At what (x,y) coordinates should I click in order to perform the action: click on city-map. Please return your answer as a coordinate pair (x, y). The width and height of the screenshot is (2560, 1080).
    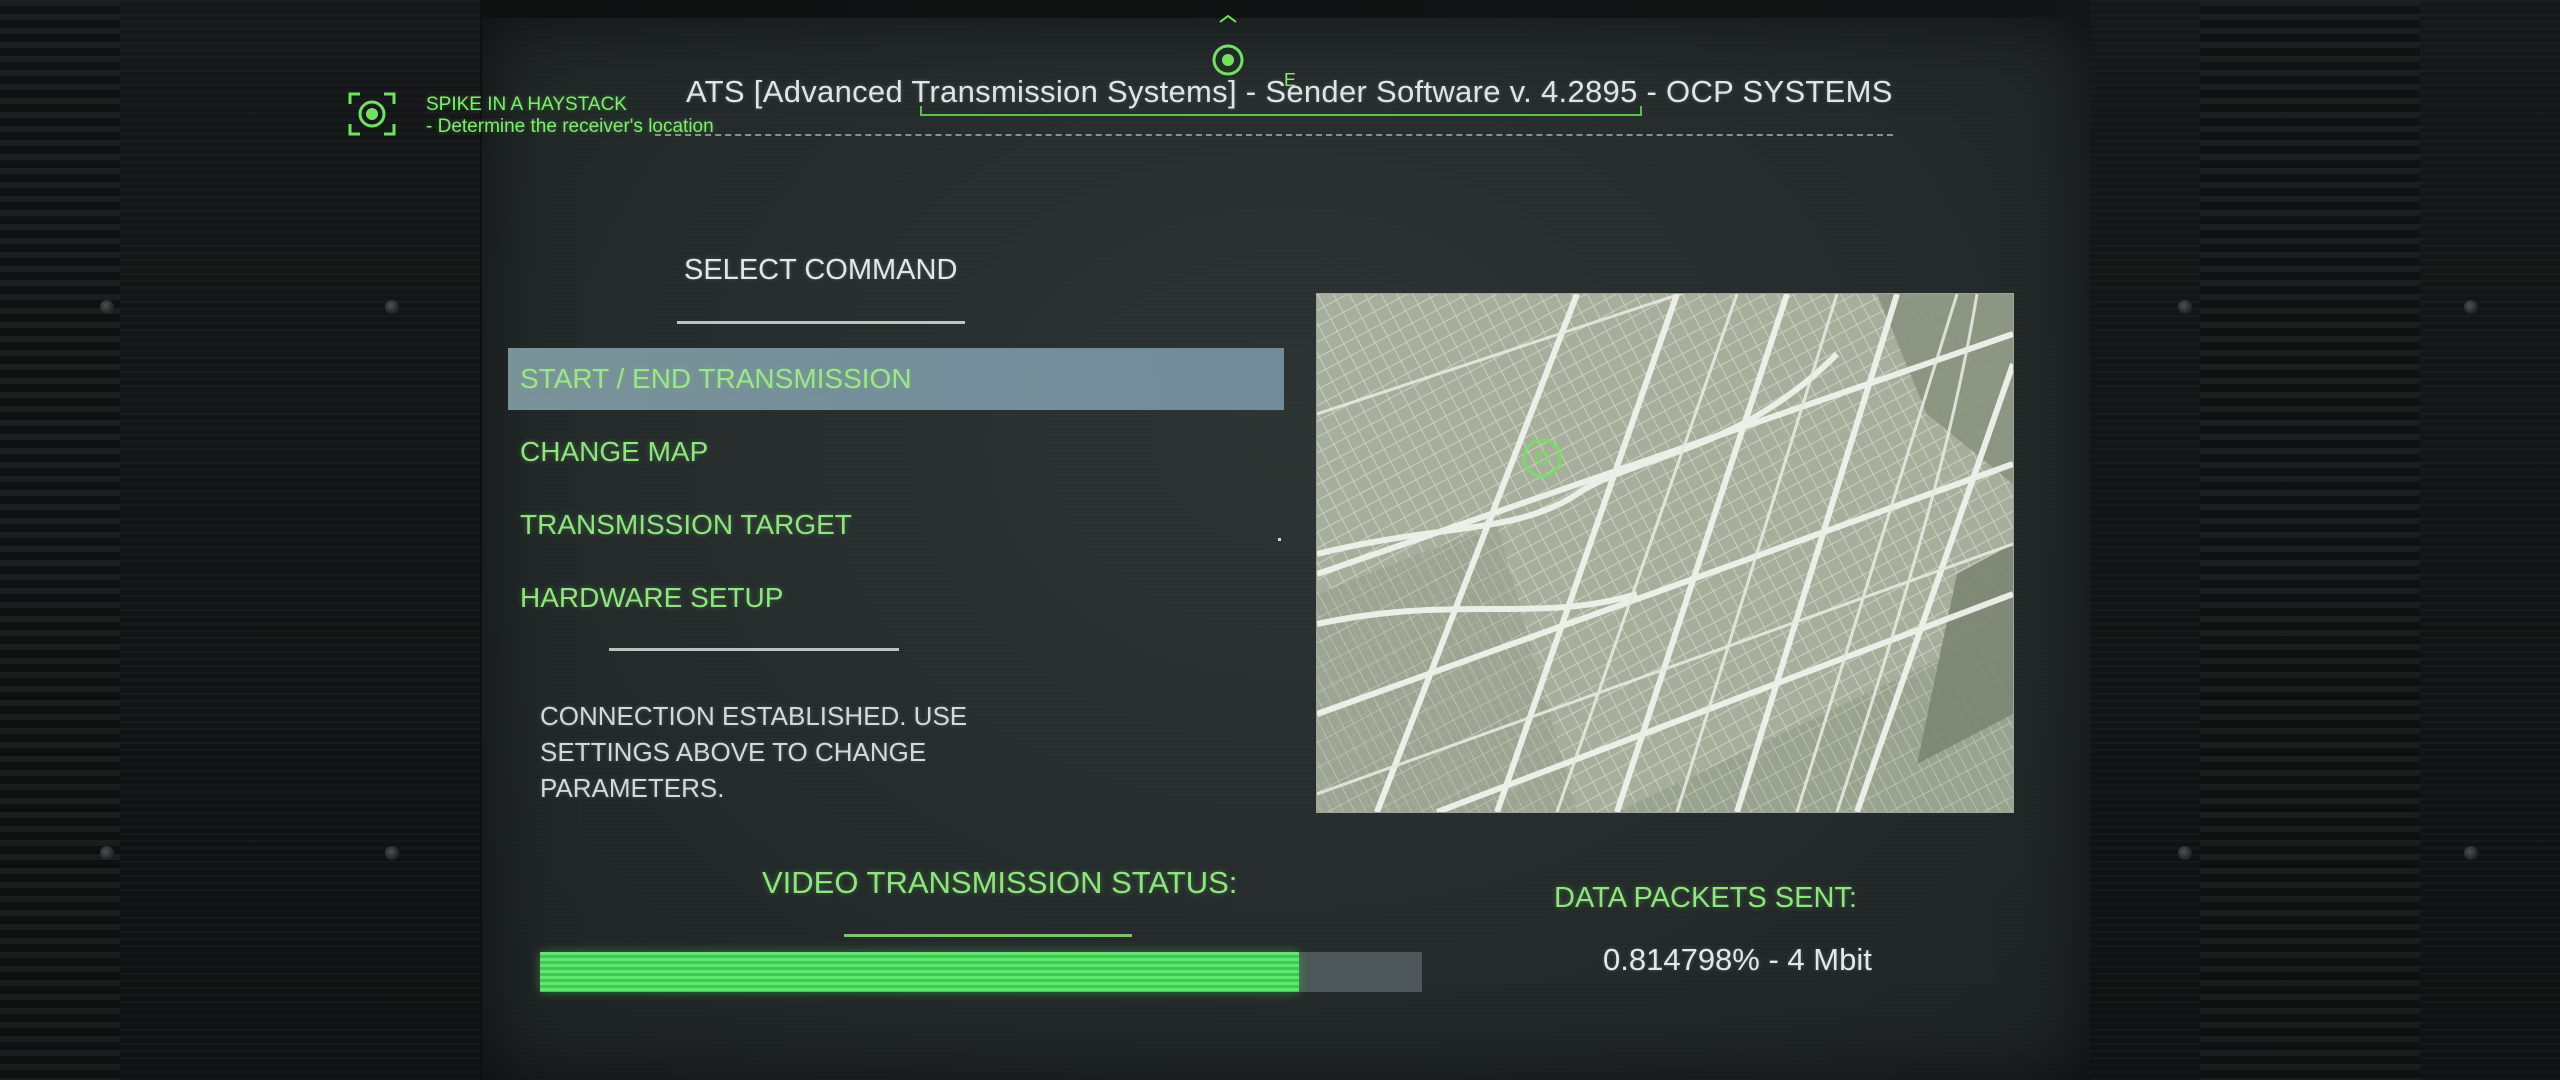
    Looking at the image, I should click on (1665, 553).